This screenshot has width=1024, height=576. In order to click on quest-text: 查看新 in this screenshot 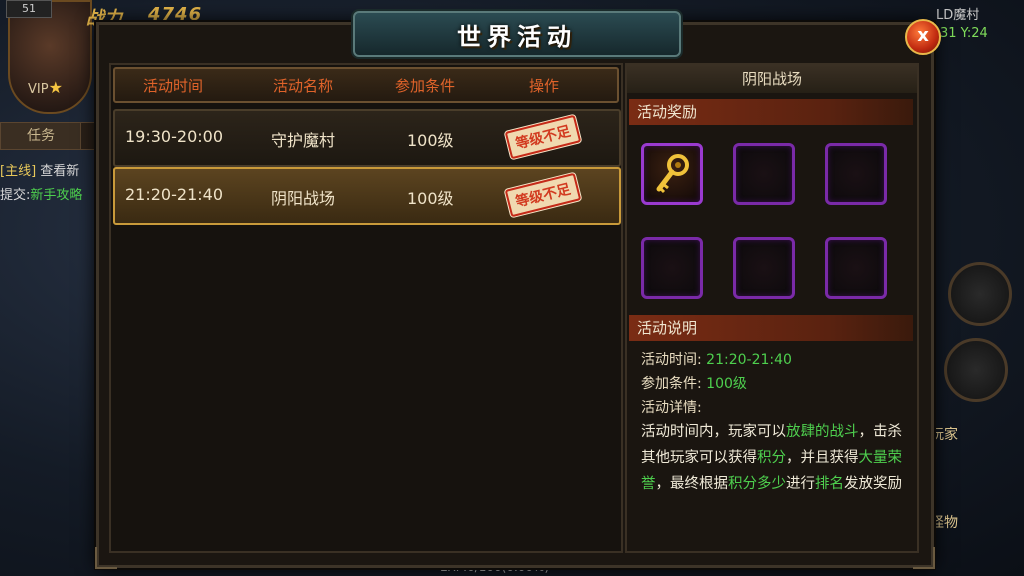, I will do `click(60, 171)`.